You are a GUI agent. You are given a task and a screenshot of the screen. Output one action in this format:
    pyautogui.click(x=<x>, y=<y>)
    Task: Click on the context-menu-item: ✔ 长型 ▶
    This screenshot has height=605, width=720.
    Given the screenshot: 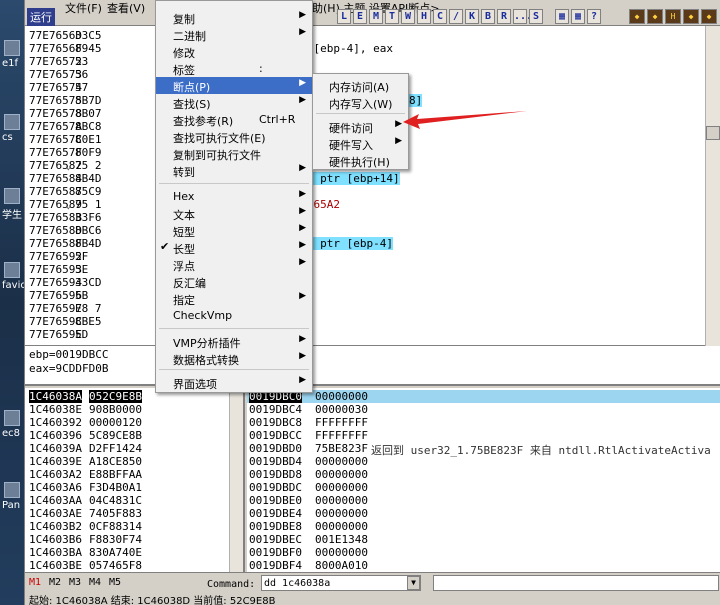 What is the action you would take?
    pyautogui.click(x=234, y=247)
    